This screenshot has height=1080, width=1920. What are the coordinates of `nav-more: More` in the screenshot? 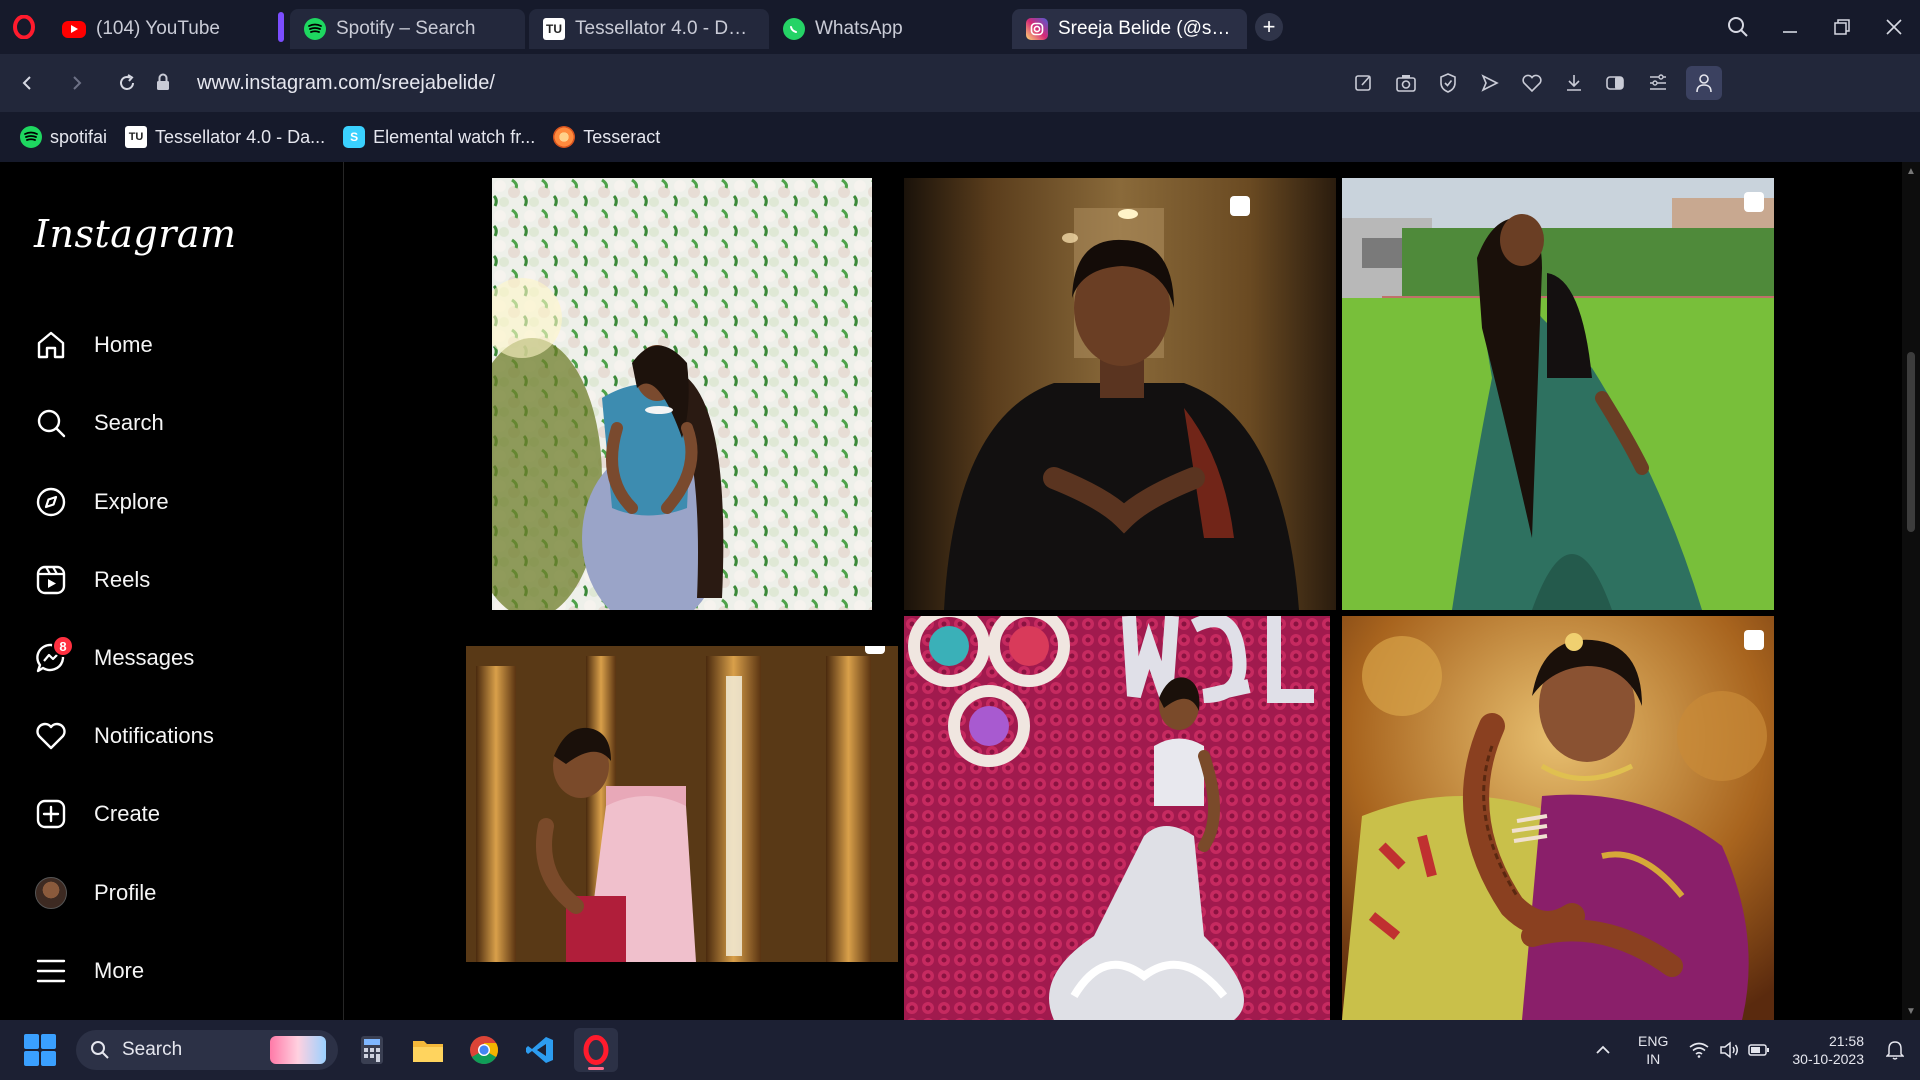 It's located at (89, 971).